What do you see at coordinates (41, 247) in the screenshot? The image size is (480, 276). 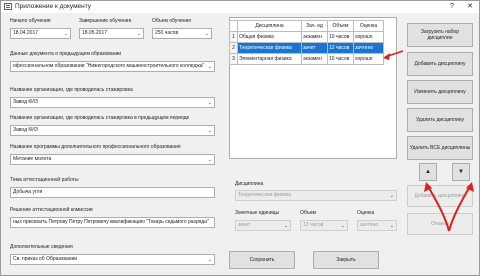 I see `extra-info-label: Дополнительные сведения` at bounding box center [41, 247].